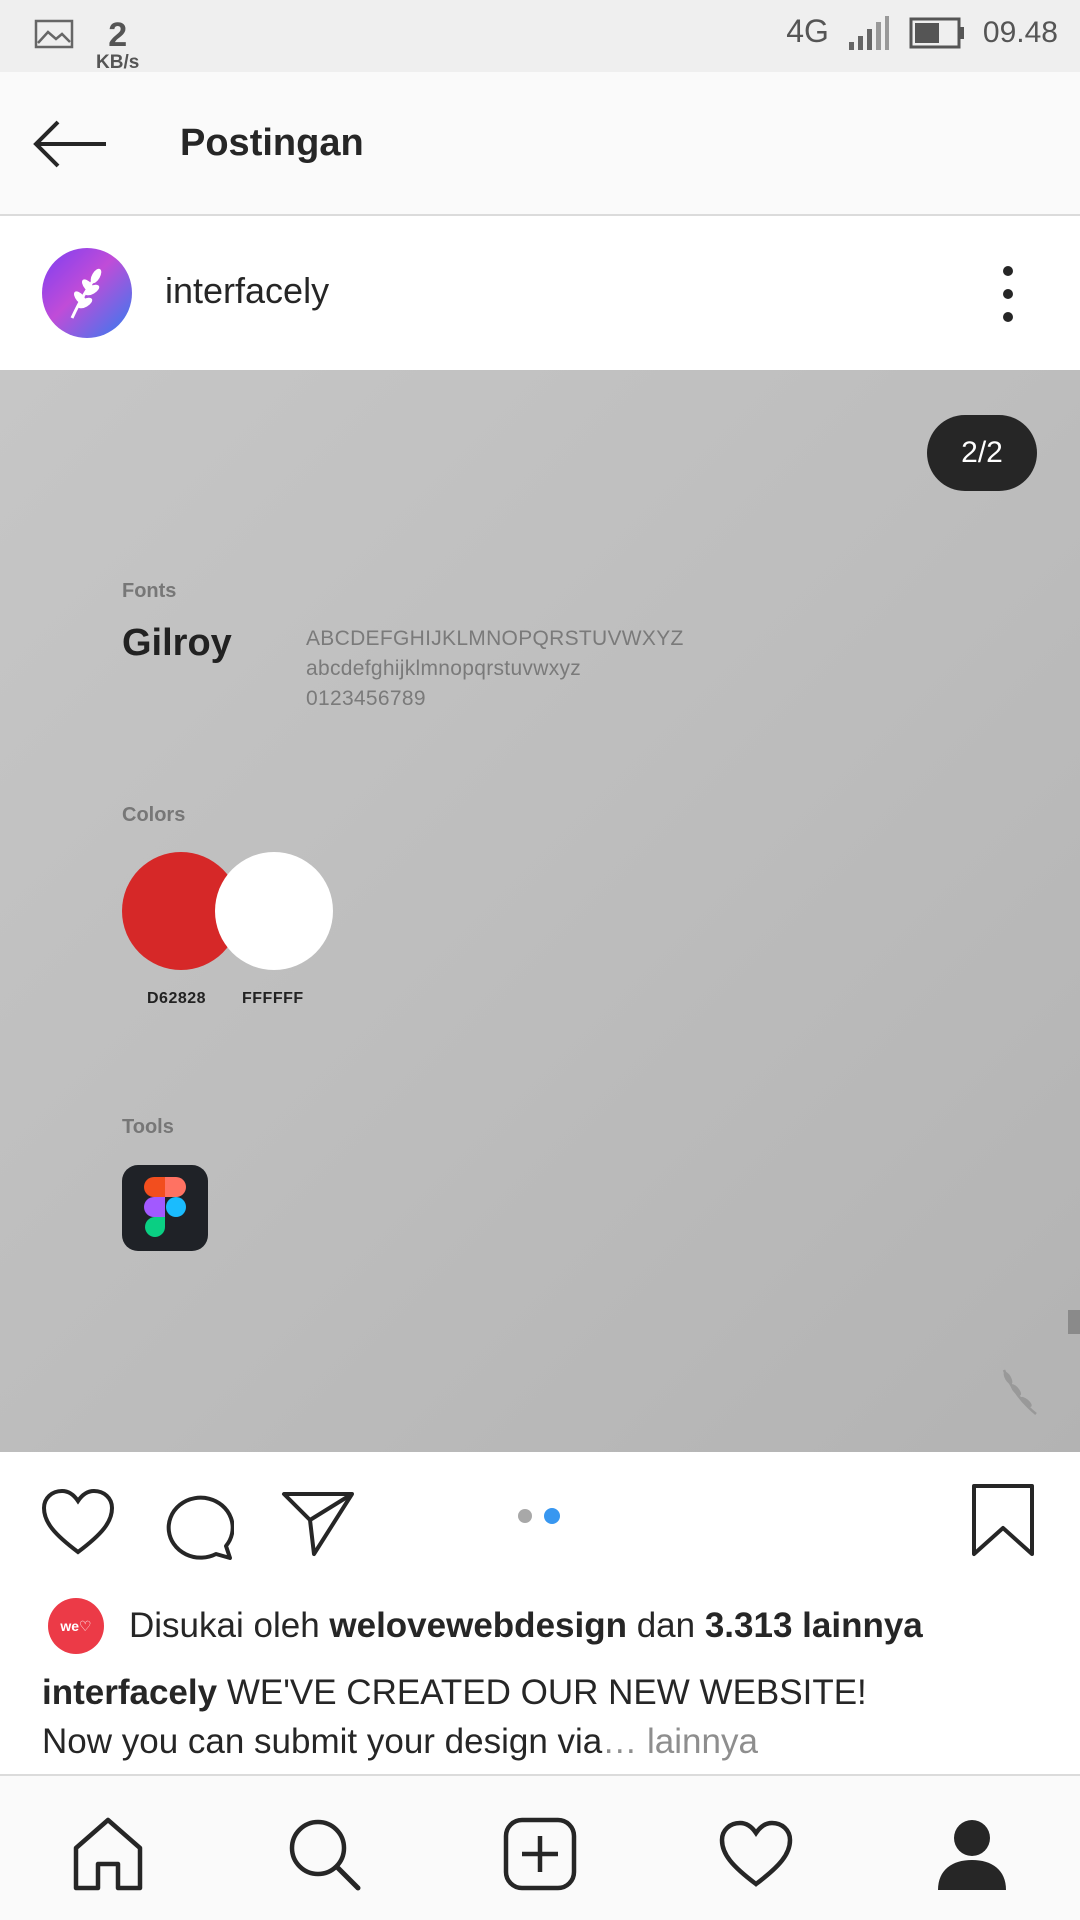 Image resolution: width=1080 pixels, height=1920 pixels. I want to click on back-button, so click(70, 144).